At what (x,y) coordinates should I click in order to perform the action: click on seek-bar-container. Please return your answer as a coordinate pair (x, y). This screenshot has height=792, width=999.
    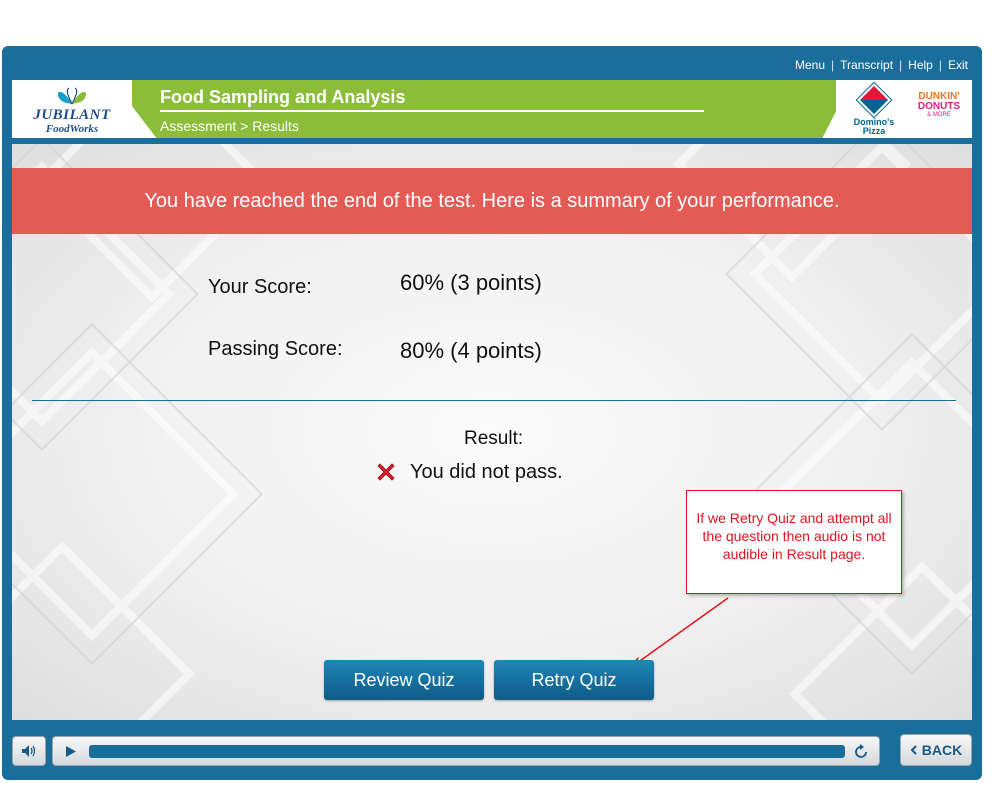
    Looking at the image, I should click on (466, 751).